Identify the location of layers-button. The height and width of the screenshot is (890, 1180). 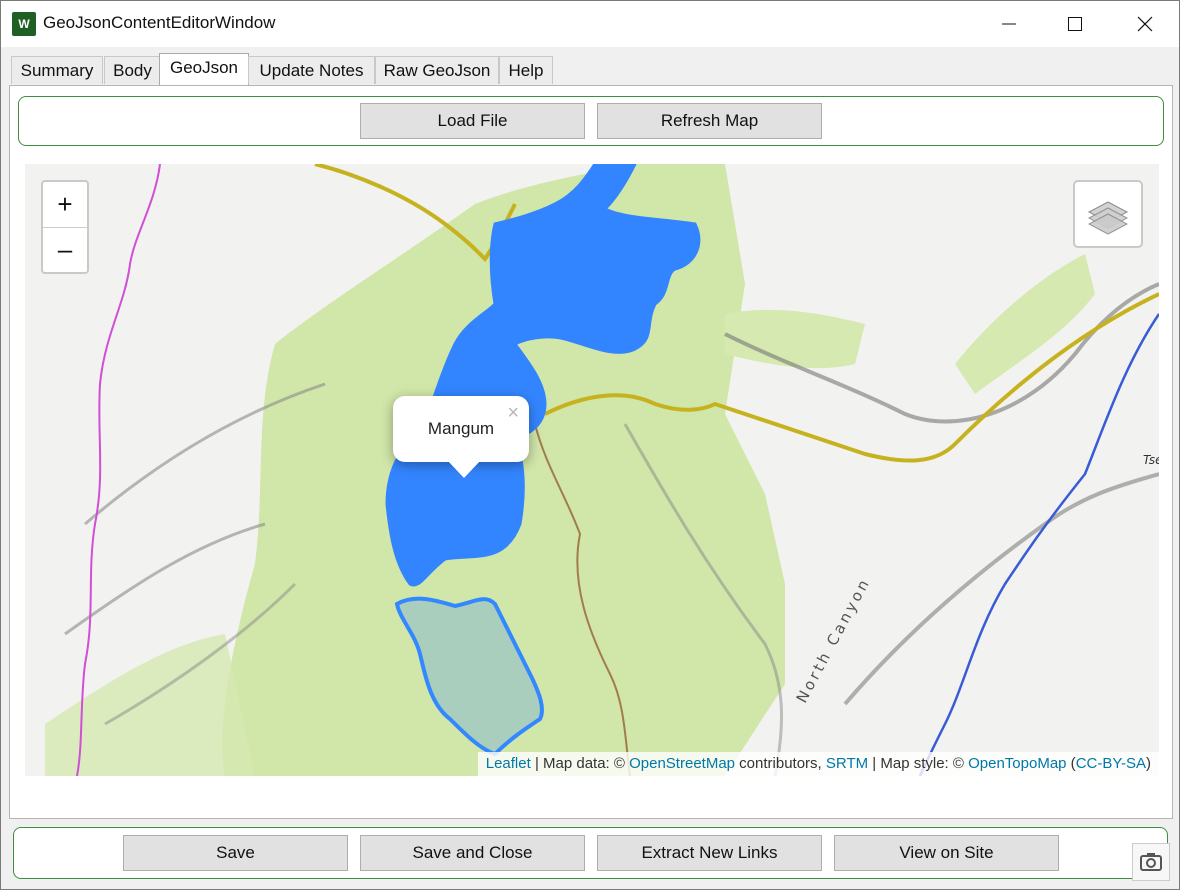
(1108, 214).